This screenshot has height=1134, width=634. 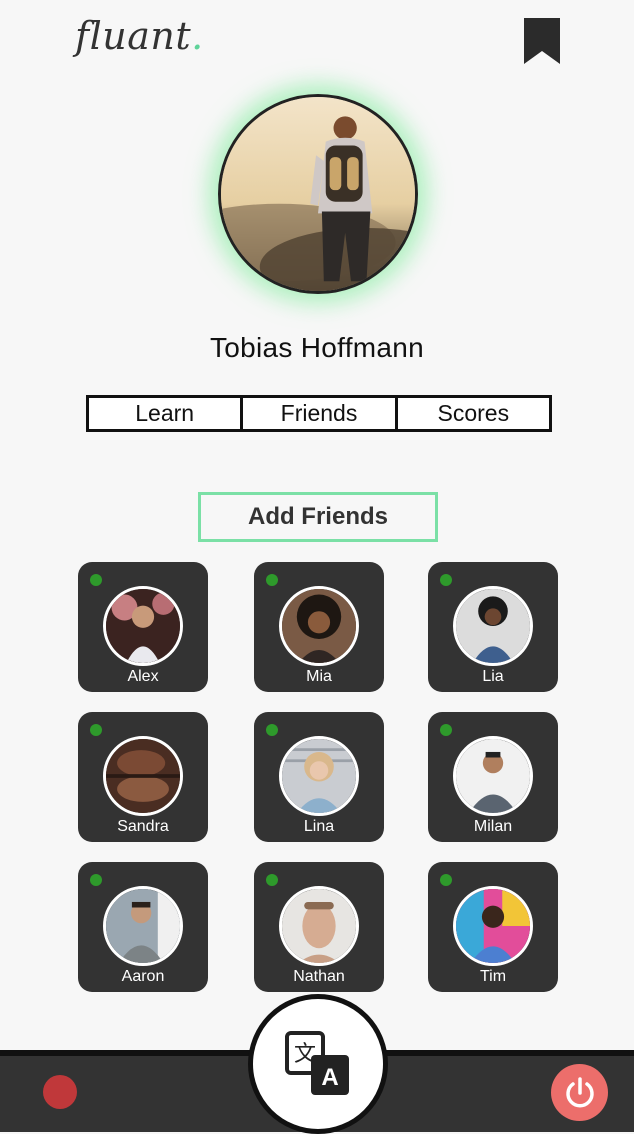 I want to click on friend-card-aaron: Aaron, so click(x=143, y=927).